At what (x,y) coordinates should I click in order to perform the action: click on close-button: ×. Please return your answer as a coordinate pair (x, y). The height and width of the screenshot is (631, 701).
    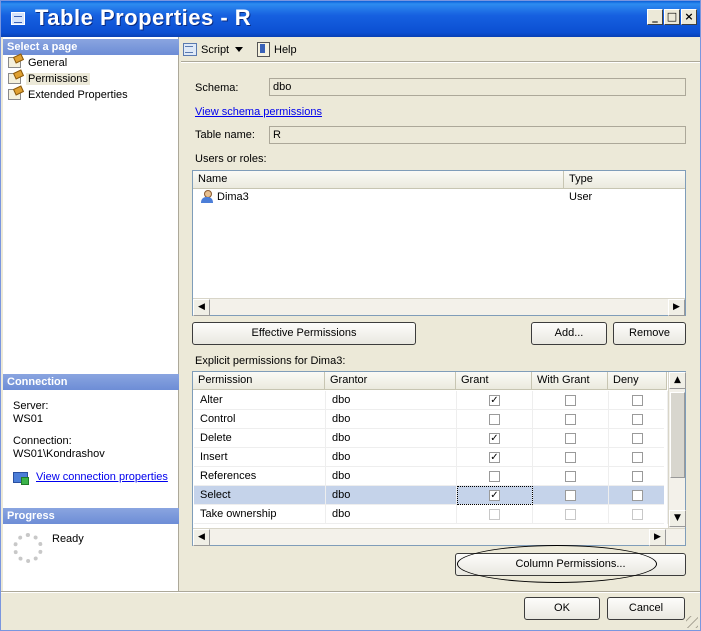
    Looking at the image, I should click on (689, 17).